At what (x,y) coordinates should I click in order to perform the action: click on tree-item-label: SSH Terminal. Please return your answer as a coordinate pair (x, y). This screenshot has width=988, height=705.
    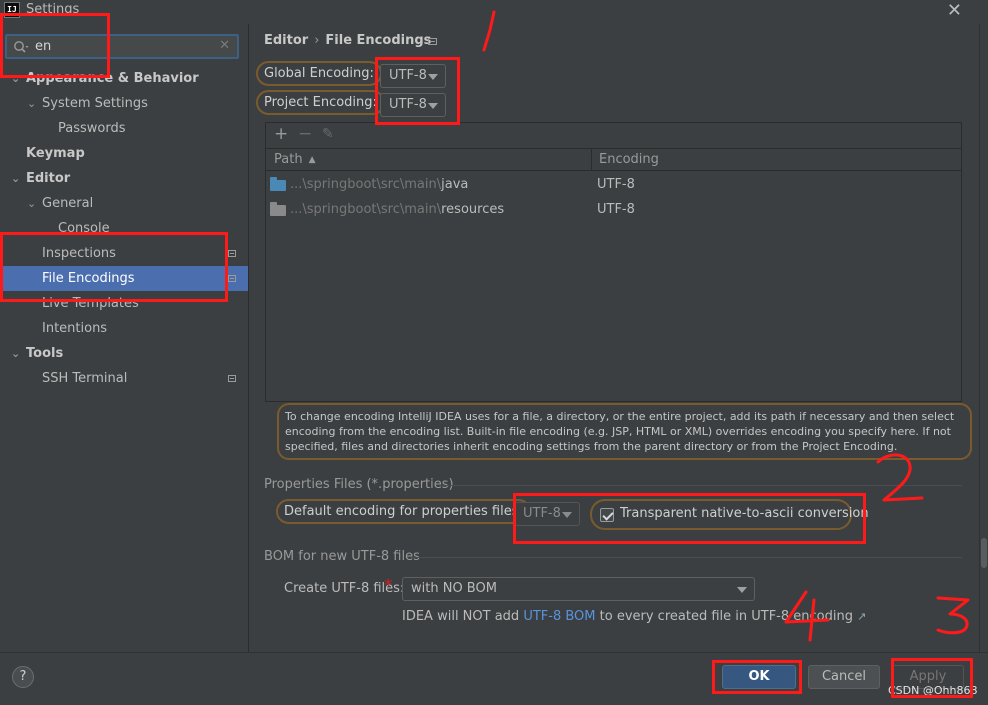
    Looking at the image, I should click on (85, 378).